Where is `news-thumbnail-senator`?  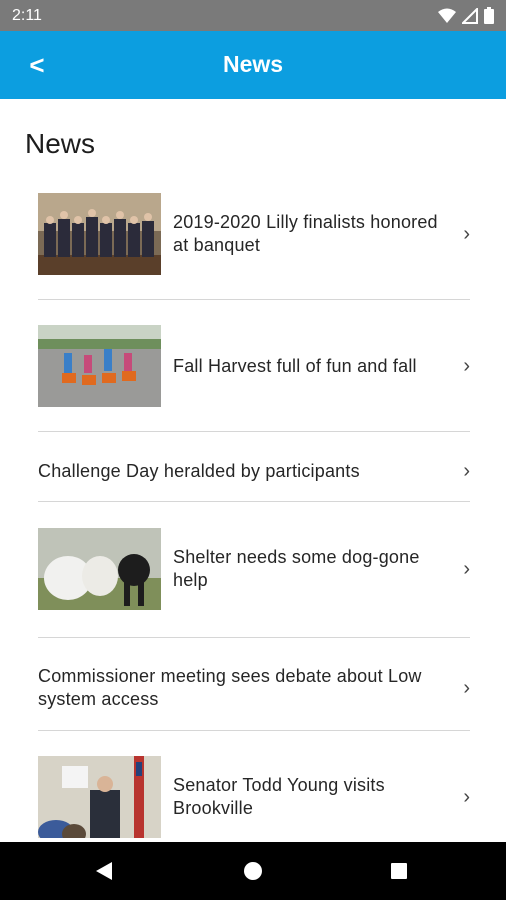 news-thumbnail-senator is located at coordinates (99, 797).